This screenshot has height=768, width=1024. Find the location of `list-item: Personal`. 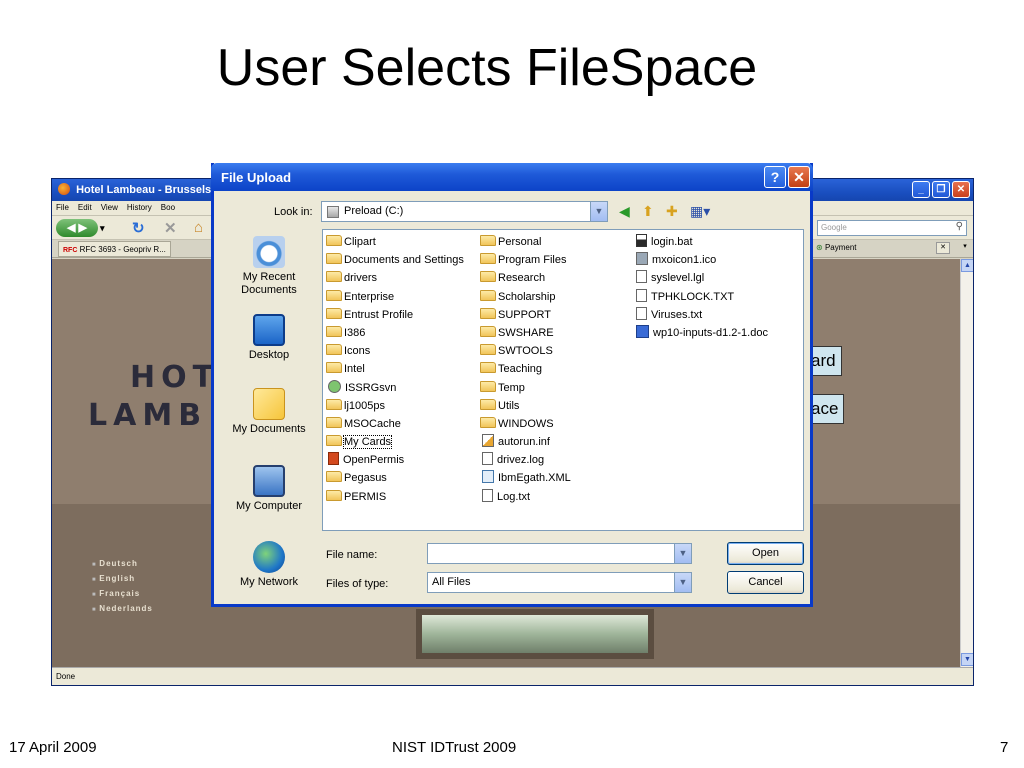

list-item: Personal is located at coordinates (525, 242).